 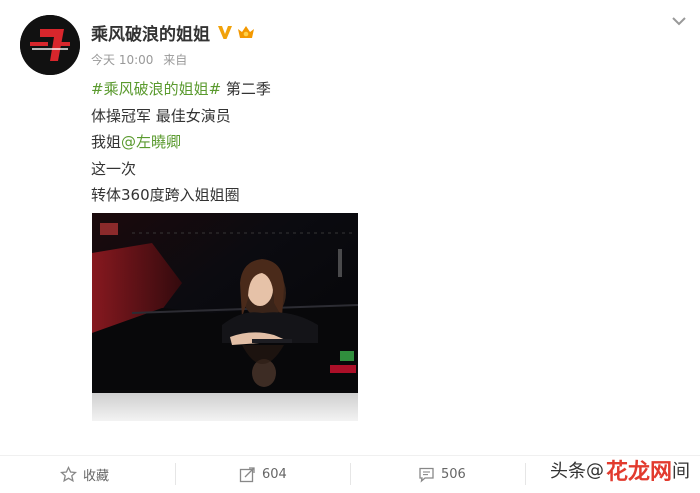 What do you see at coordinates (68, 474) in the screenshot?
I see `star-icon` at bounding box center [68, 474].